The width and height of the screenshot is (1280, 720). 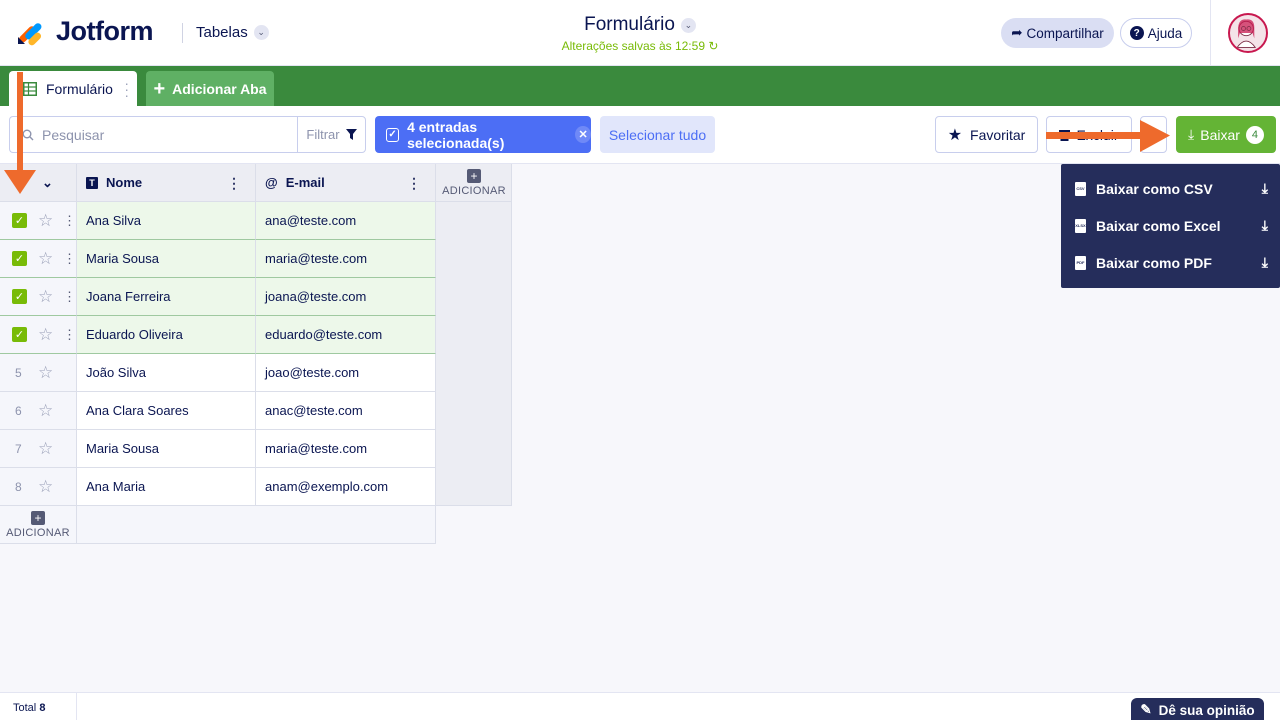 I want to click on table-row: ✓ ⋮ ☆ Eduardo Oliveira eduardo@teste.com, so click(x=218, y=335).